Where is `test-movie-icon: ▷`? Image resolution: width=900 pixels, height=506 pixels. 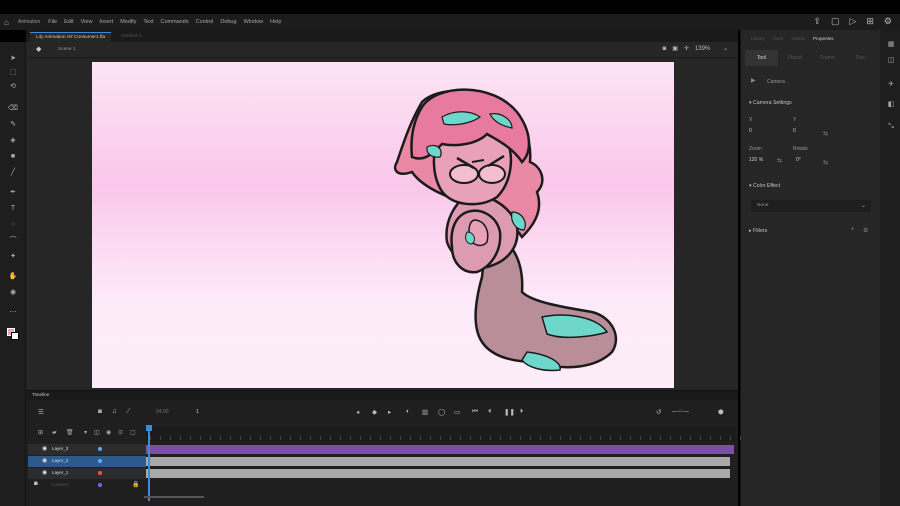 test-movie-icon: ▷ is located at coordinates (852, 21).